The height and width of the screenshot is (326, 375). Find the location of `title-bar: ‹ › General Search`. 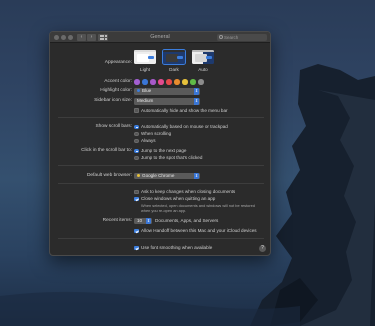

title-bar: ‹ › General Search is located at coordinates (160, 37).